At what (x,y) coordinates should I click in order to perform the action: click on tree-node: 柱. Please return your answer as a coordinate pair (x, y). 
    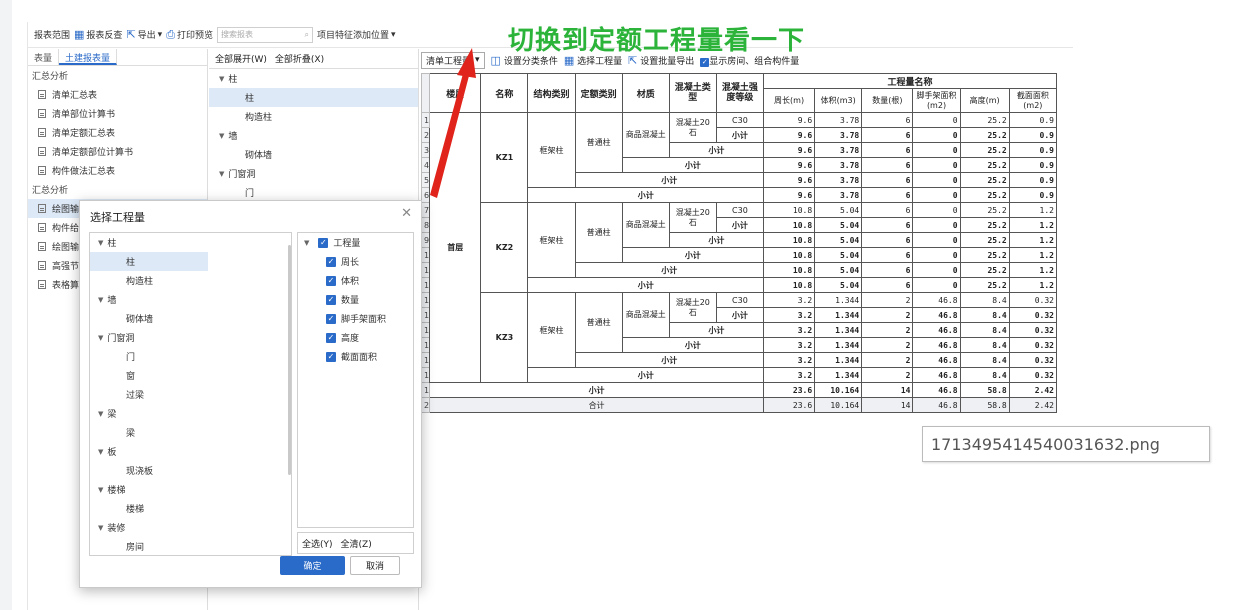
    Looking at the image, I should click on (149, 261).